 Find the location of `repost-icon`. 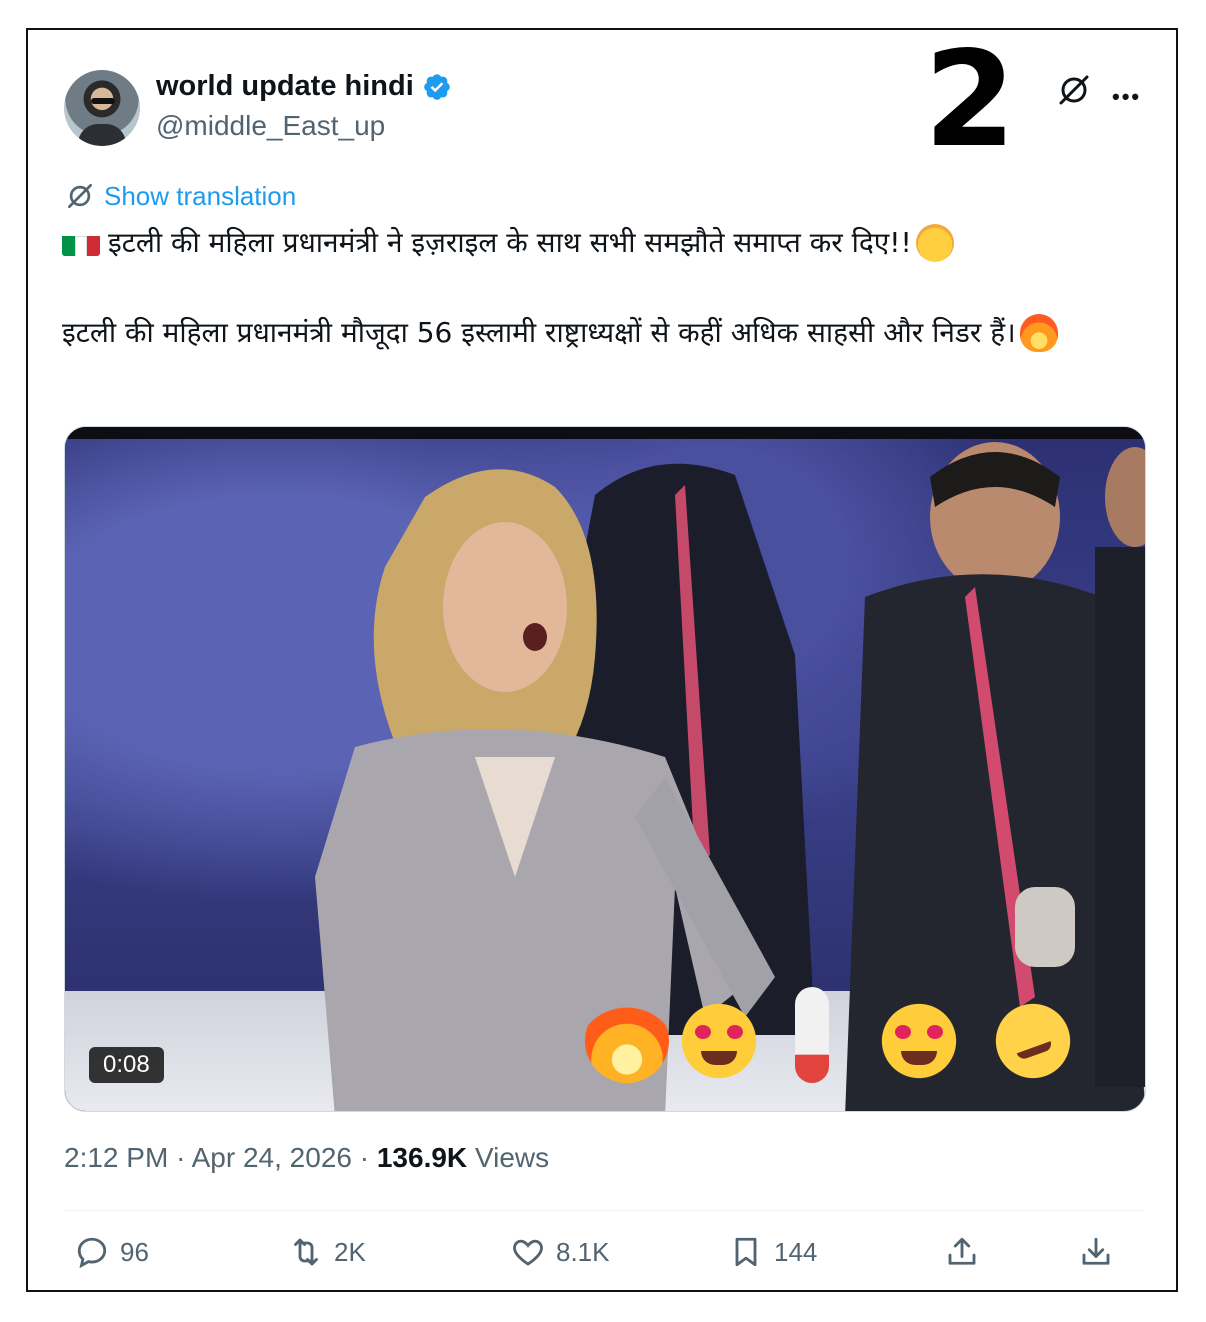

repost-icon is located at coordinates (306, 1252).